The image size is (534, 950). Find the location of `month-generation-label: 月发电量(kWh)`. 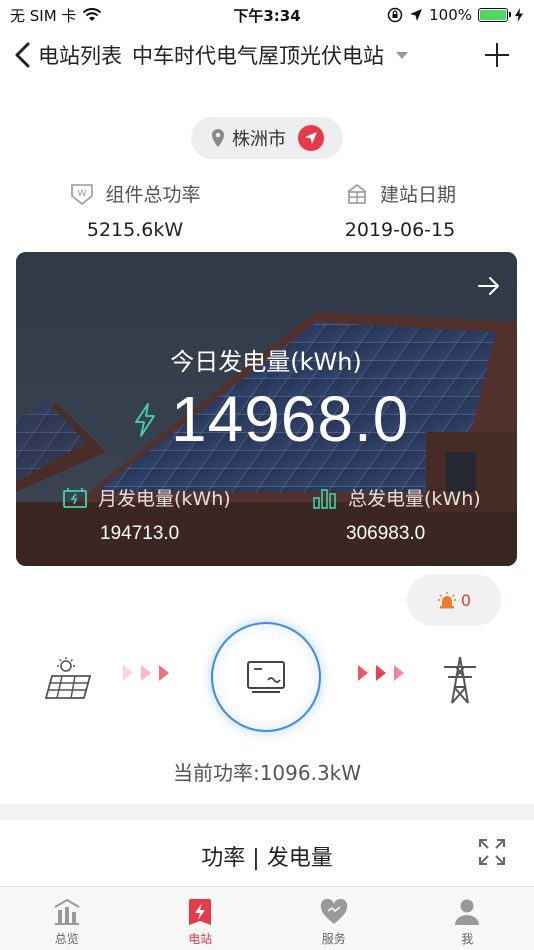

month-generation-label: 月发电量(kWh) is located at coordinates (164, 499).